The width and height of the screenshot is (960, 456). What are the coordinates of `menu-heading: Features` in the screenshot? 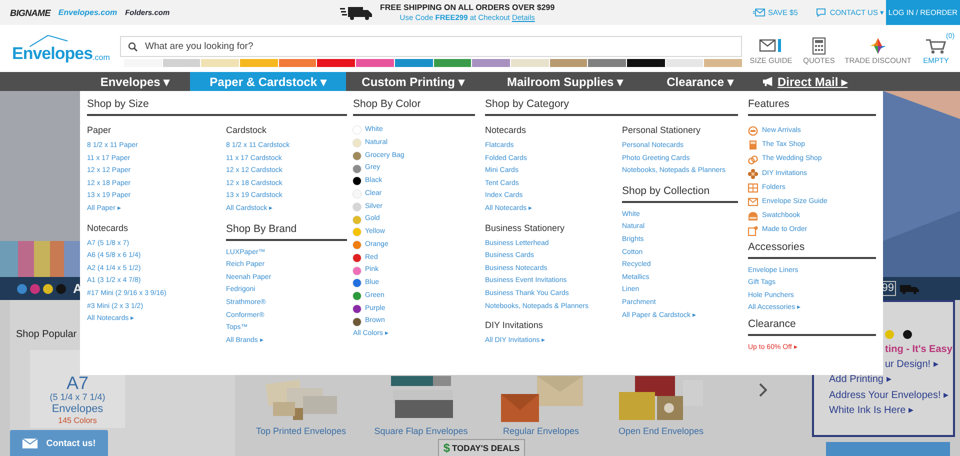 It's located at (812, 106).